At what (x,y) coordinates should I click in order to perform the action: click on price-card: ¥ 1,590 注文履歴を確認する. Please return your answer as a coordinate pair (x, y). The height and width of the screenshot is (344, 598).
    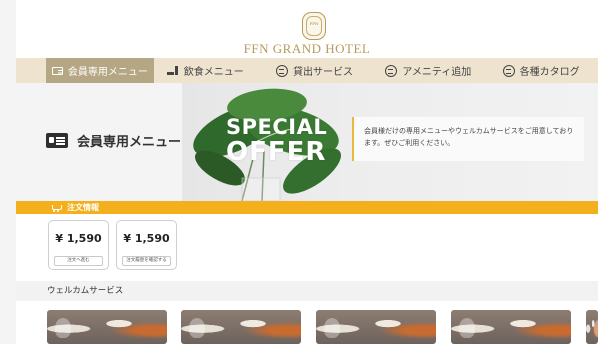
    Looking at the image, I should click on (146, 245).